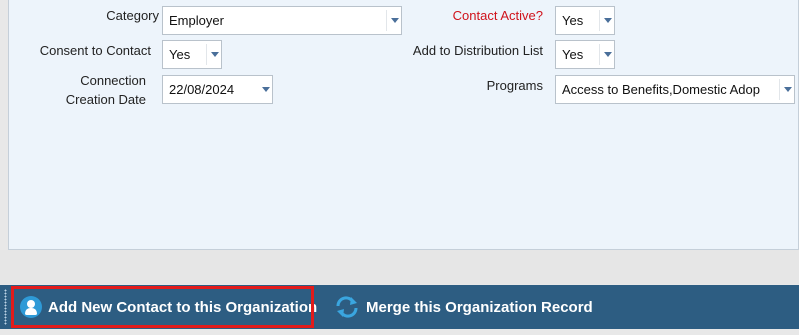 This screenshot has height=335, width=799. Describe the element at coordinates (585, 54) in the screenshot. I see `distribution-select: Yes` at that location.